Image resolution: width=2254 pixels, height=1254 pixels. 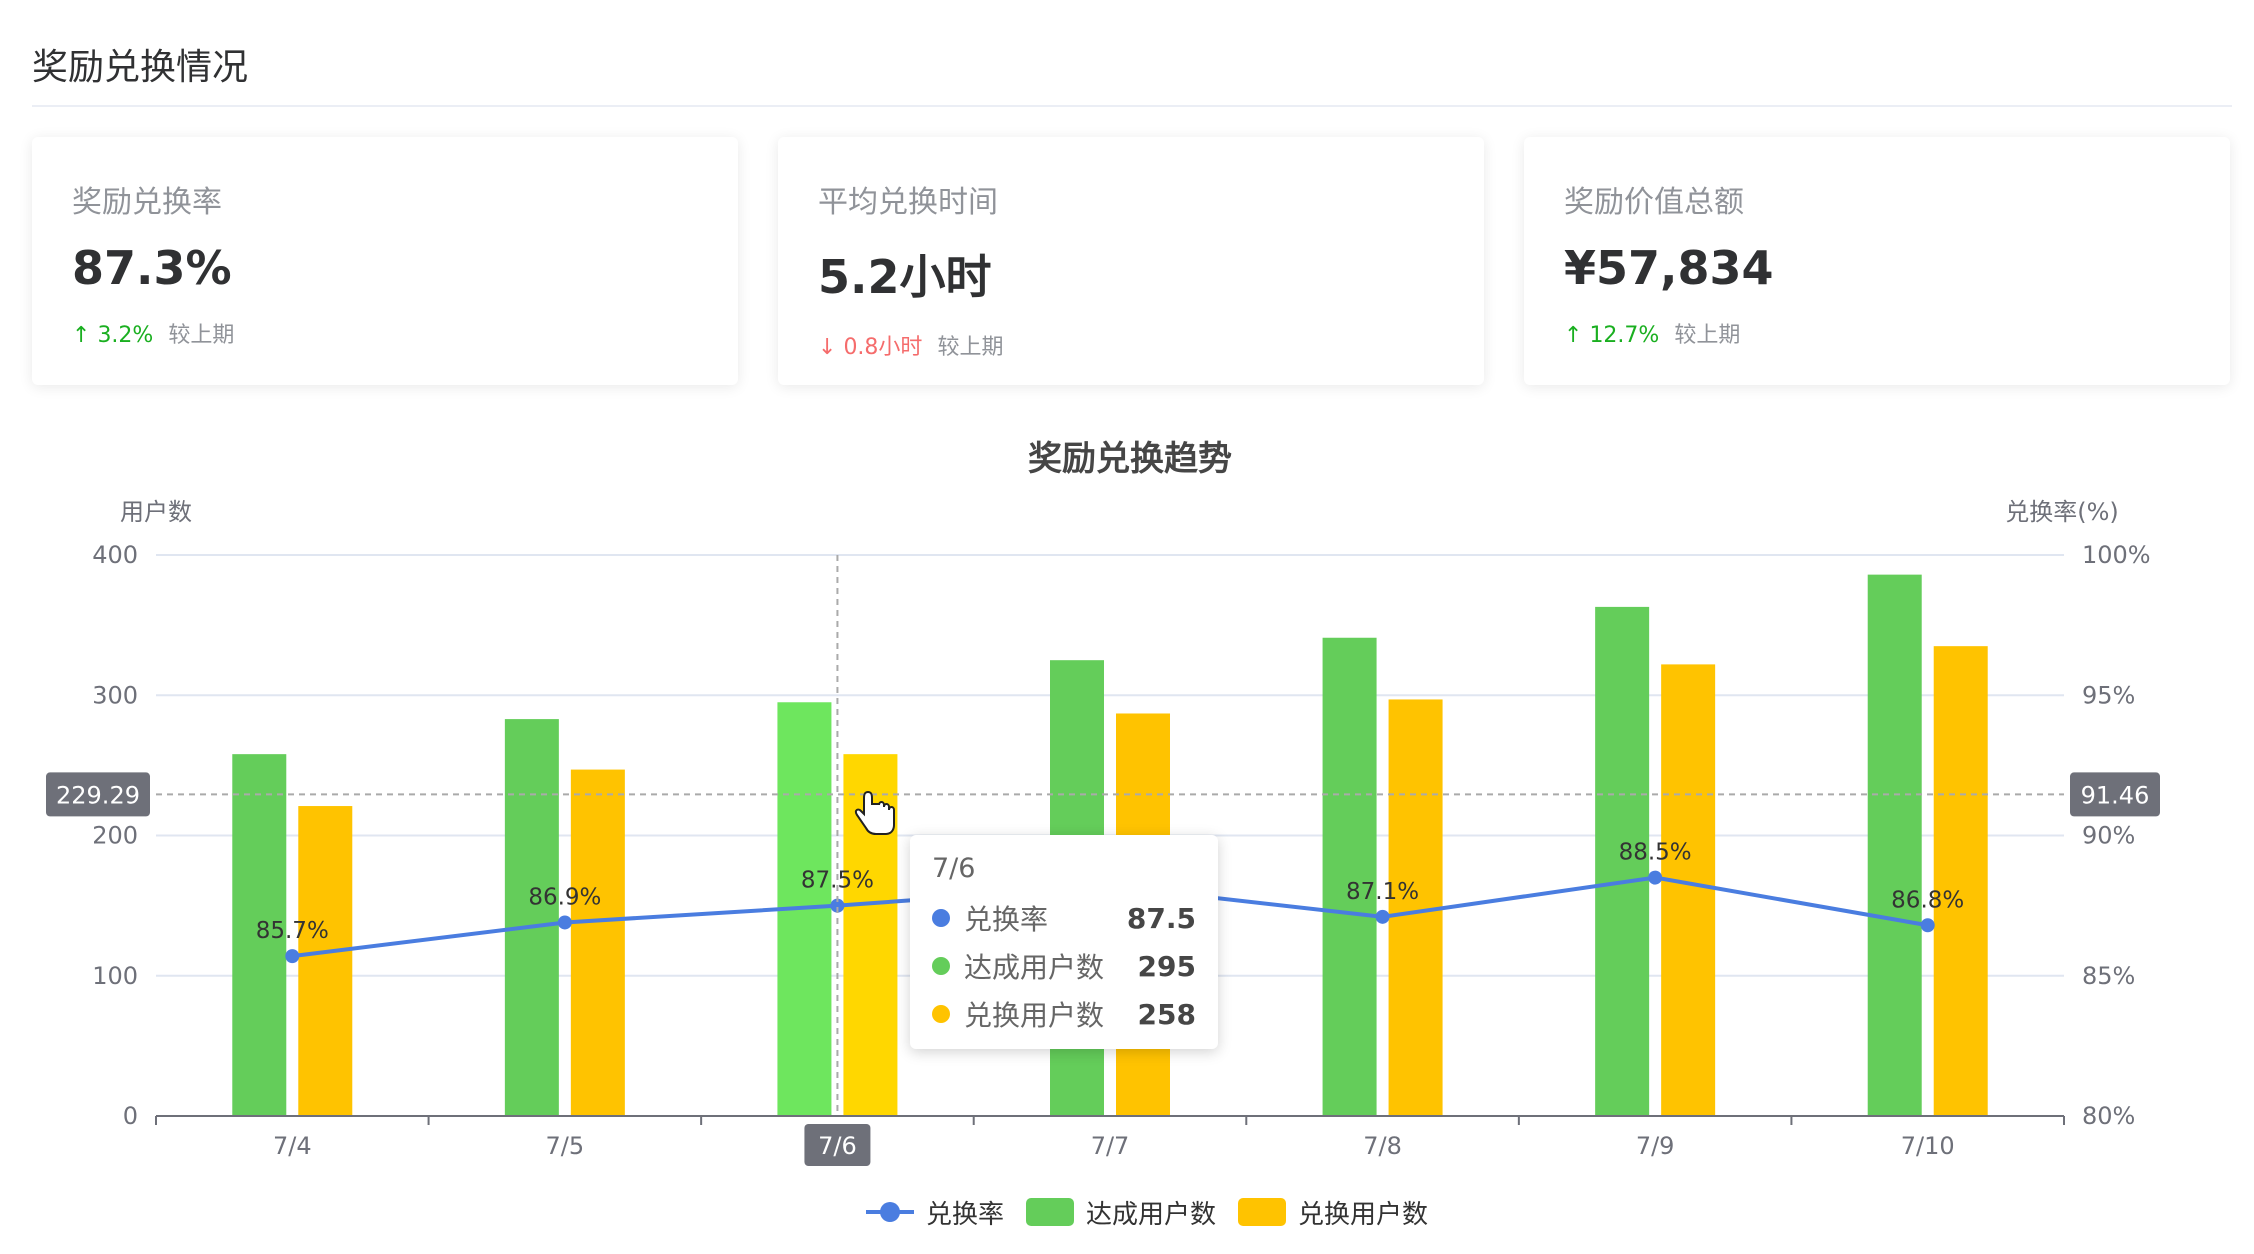 I want to click on tooltip-row: 达成用户数 295, so click(x=1064, y=966).